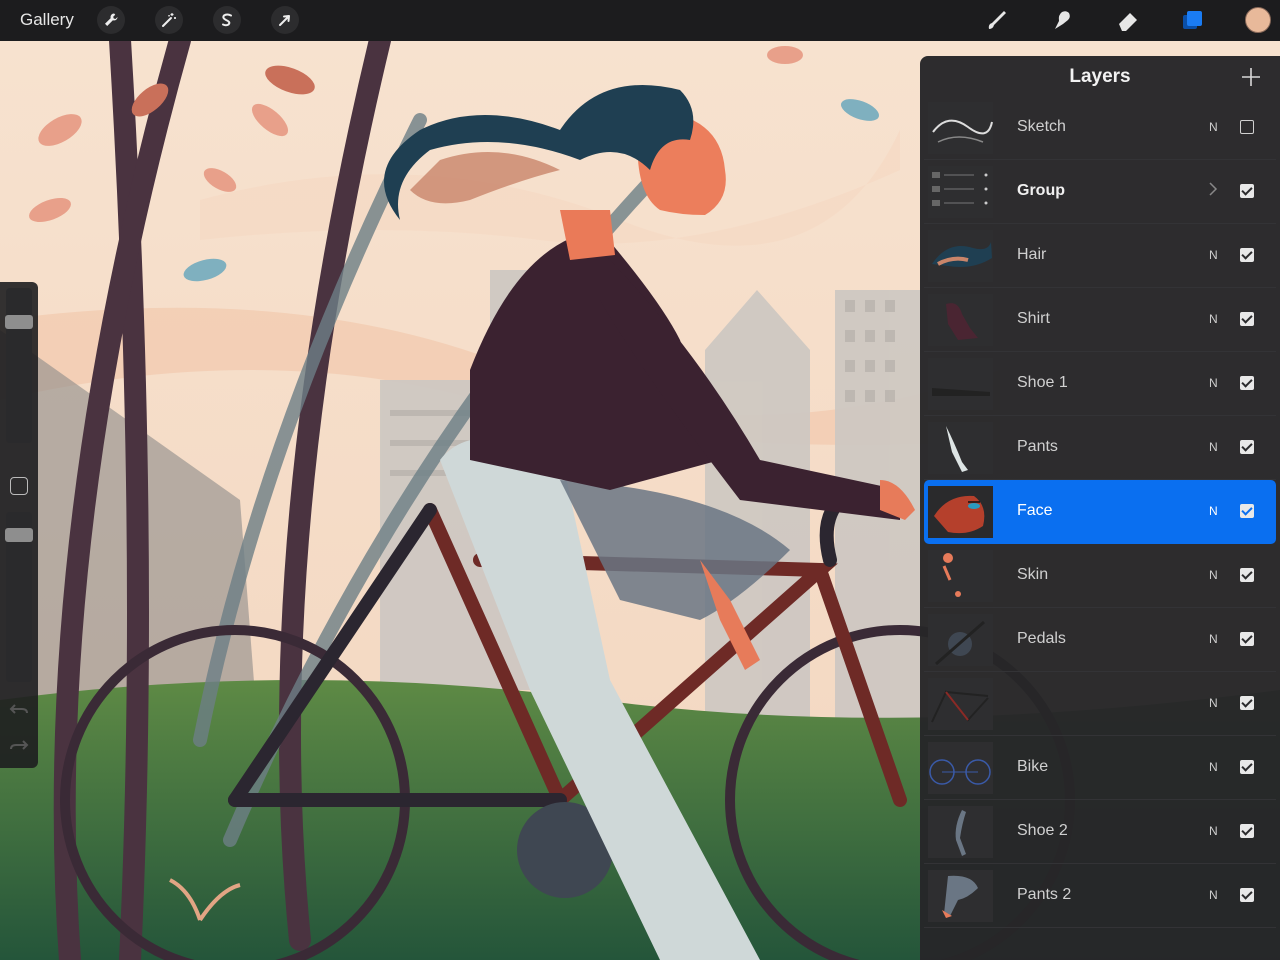  I want to click on layers-panel-title: Layers, so click(1100, 76).